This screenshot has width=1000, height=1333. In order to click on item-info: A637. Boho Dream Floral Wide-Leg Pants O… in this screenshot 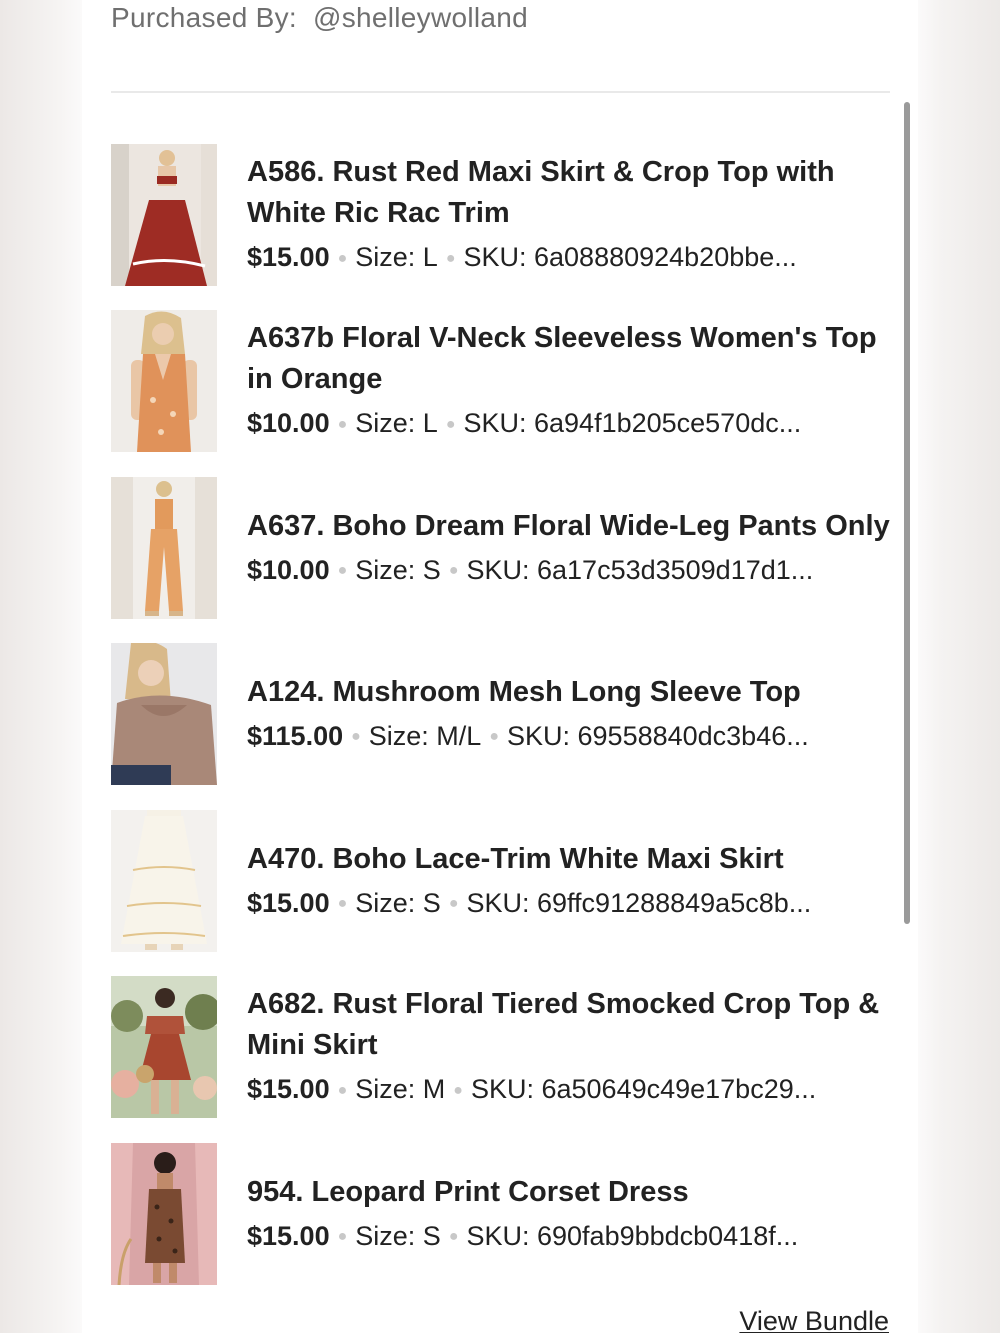, I will do `click(572, 548)`.